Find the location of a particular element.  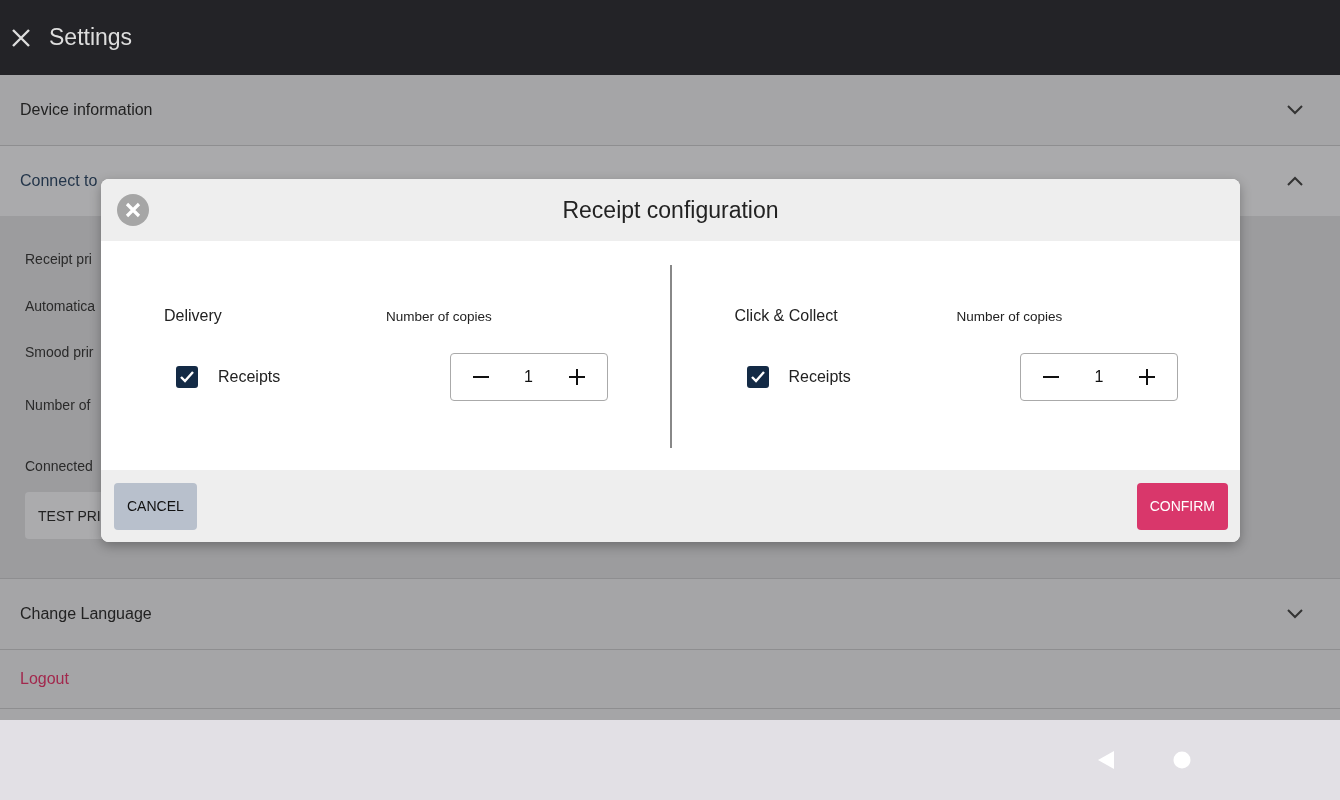

section-title: Delivery is located at coordinates (193, 316).